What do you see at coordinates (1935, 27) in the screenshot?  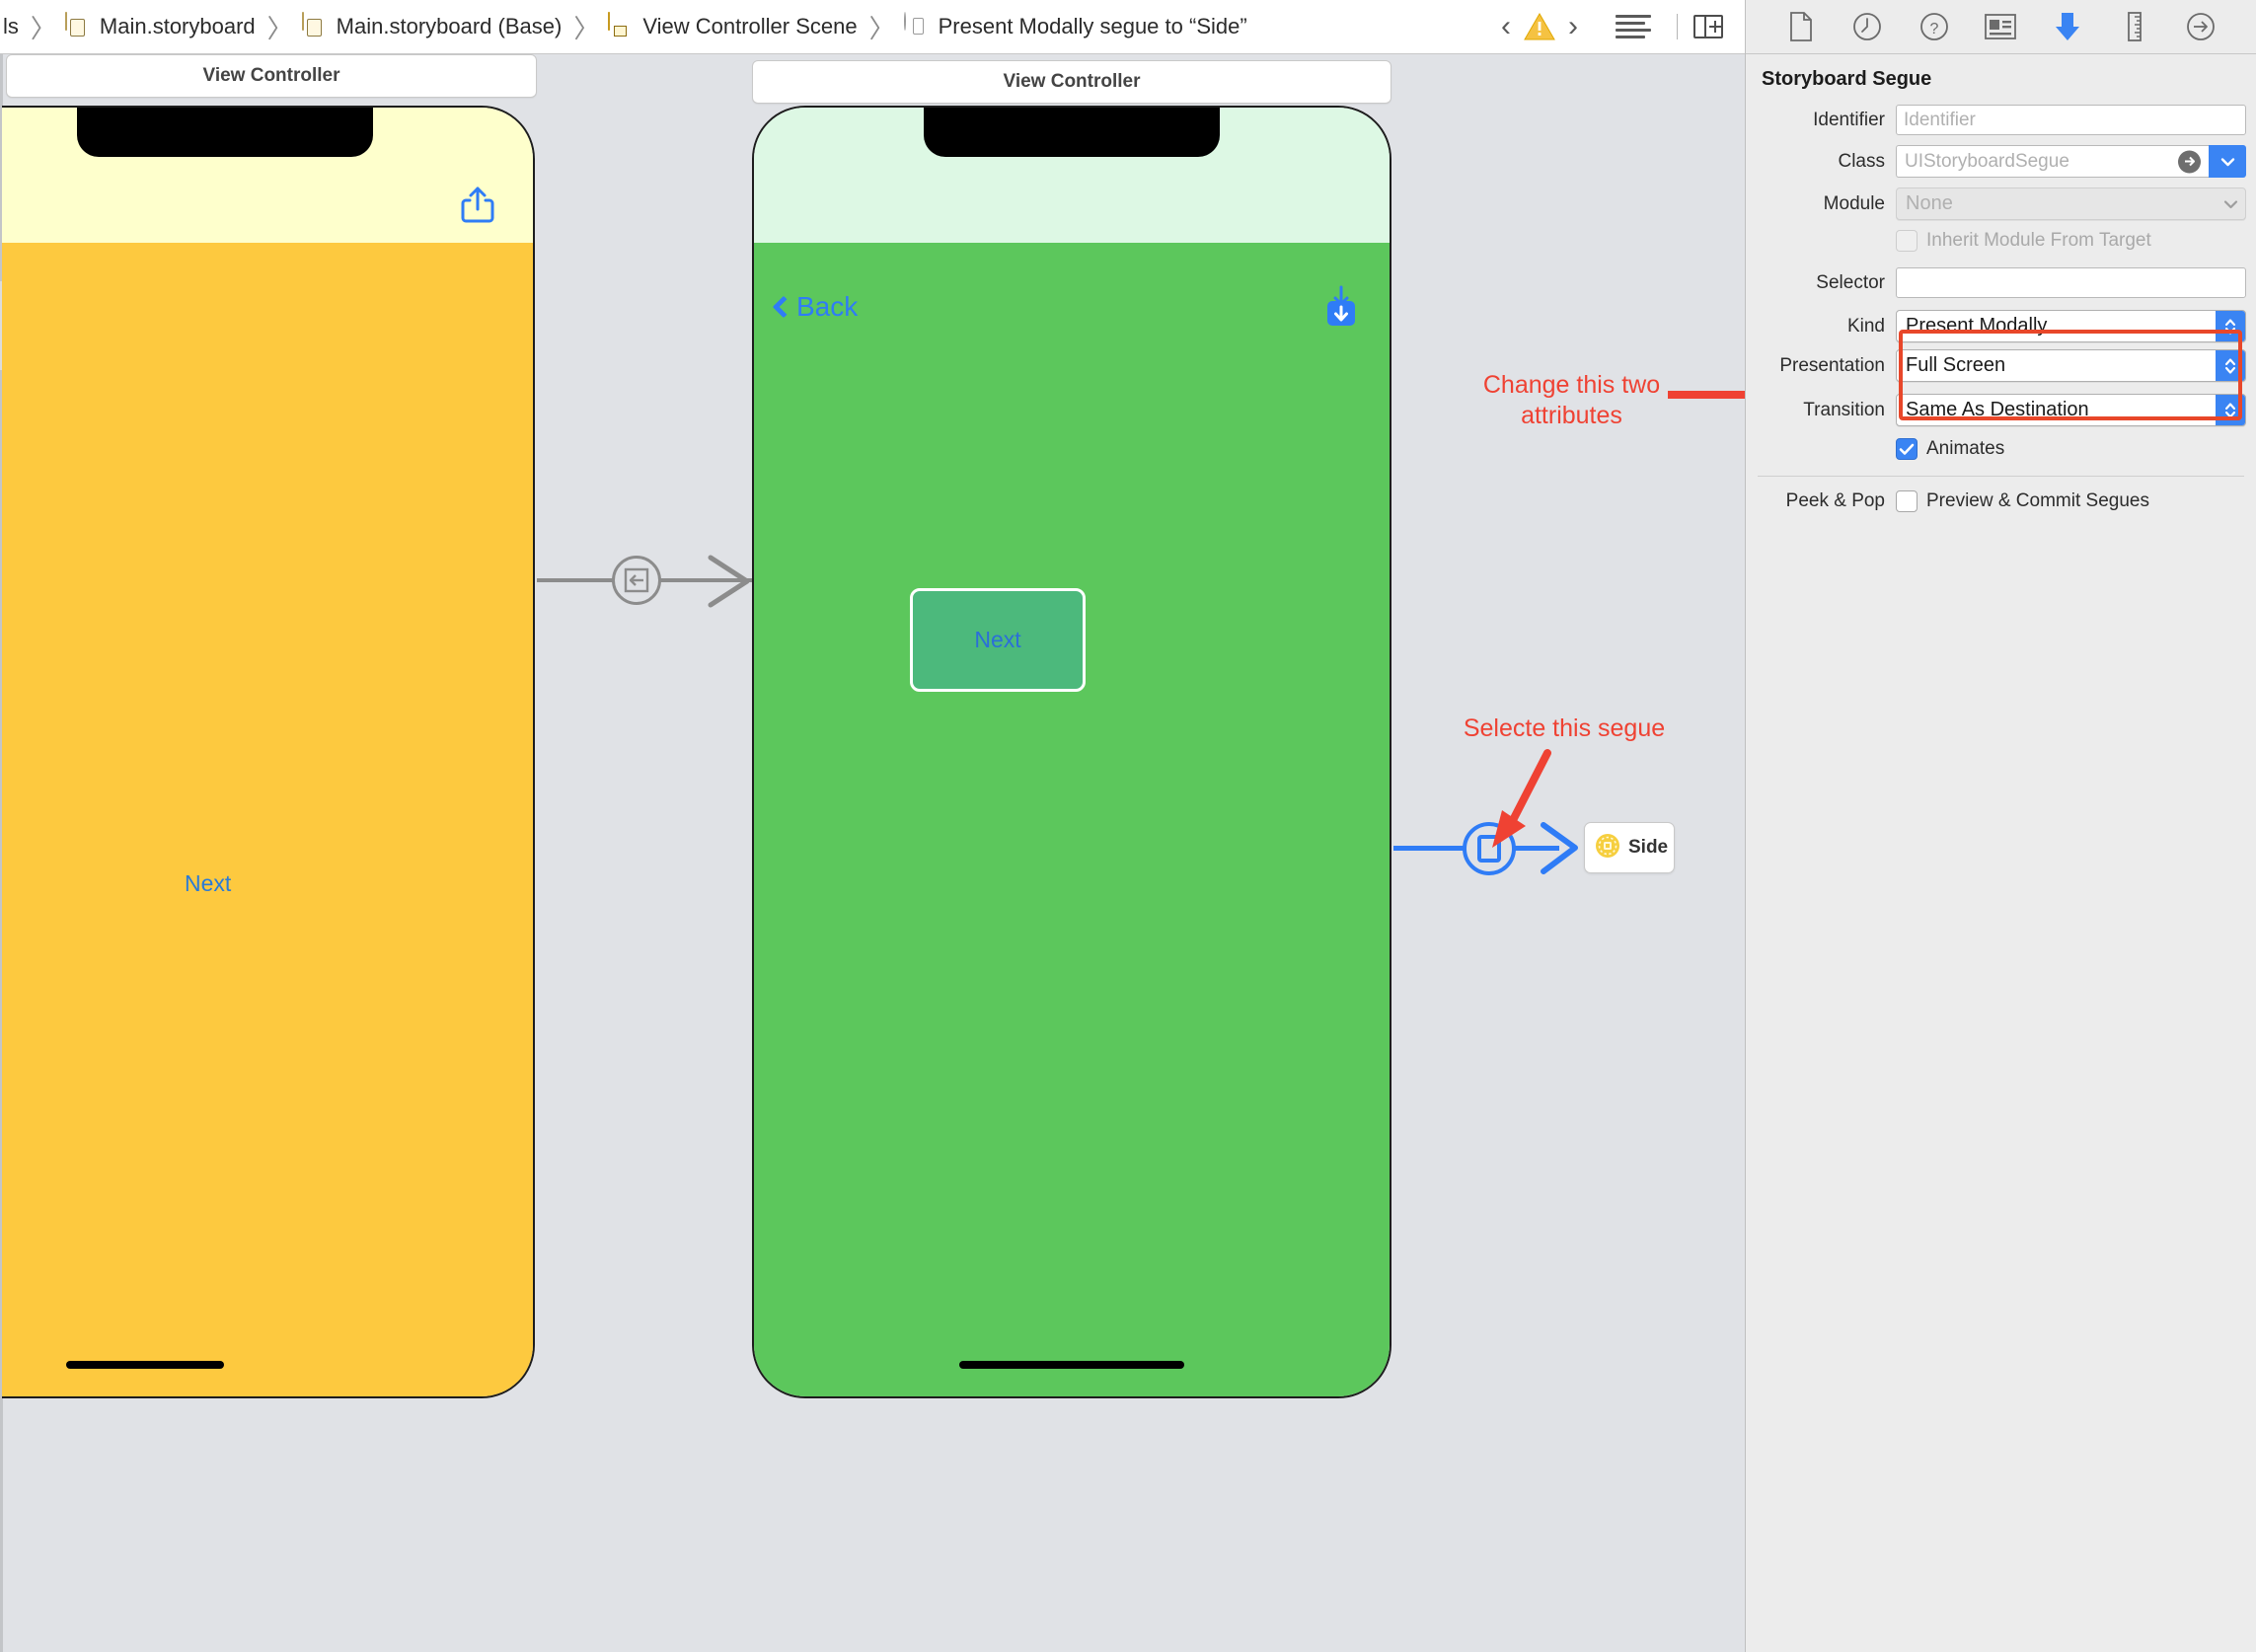 I see `question-mark-icon: ?` at bounding box center [1935, 27].